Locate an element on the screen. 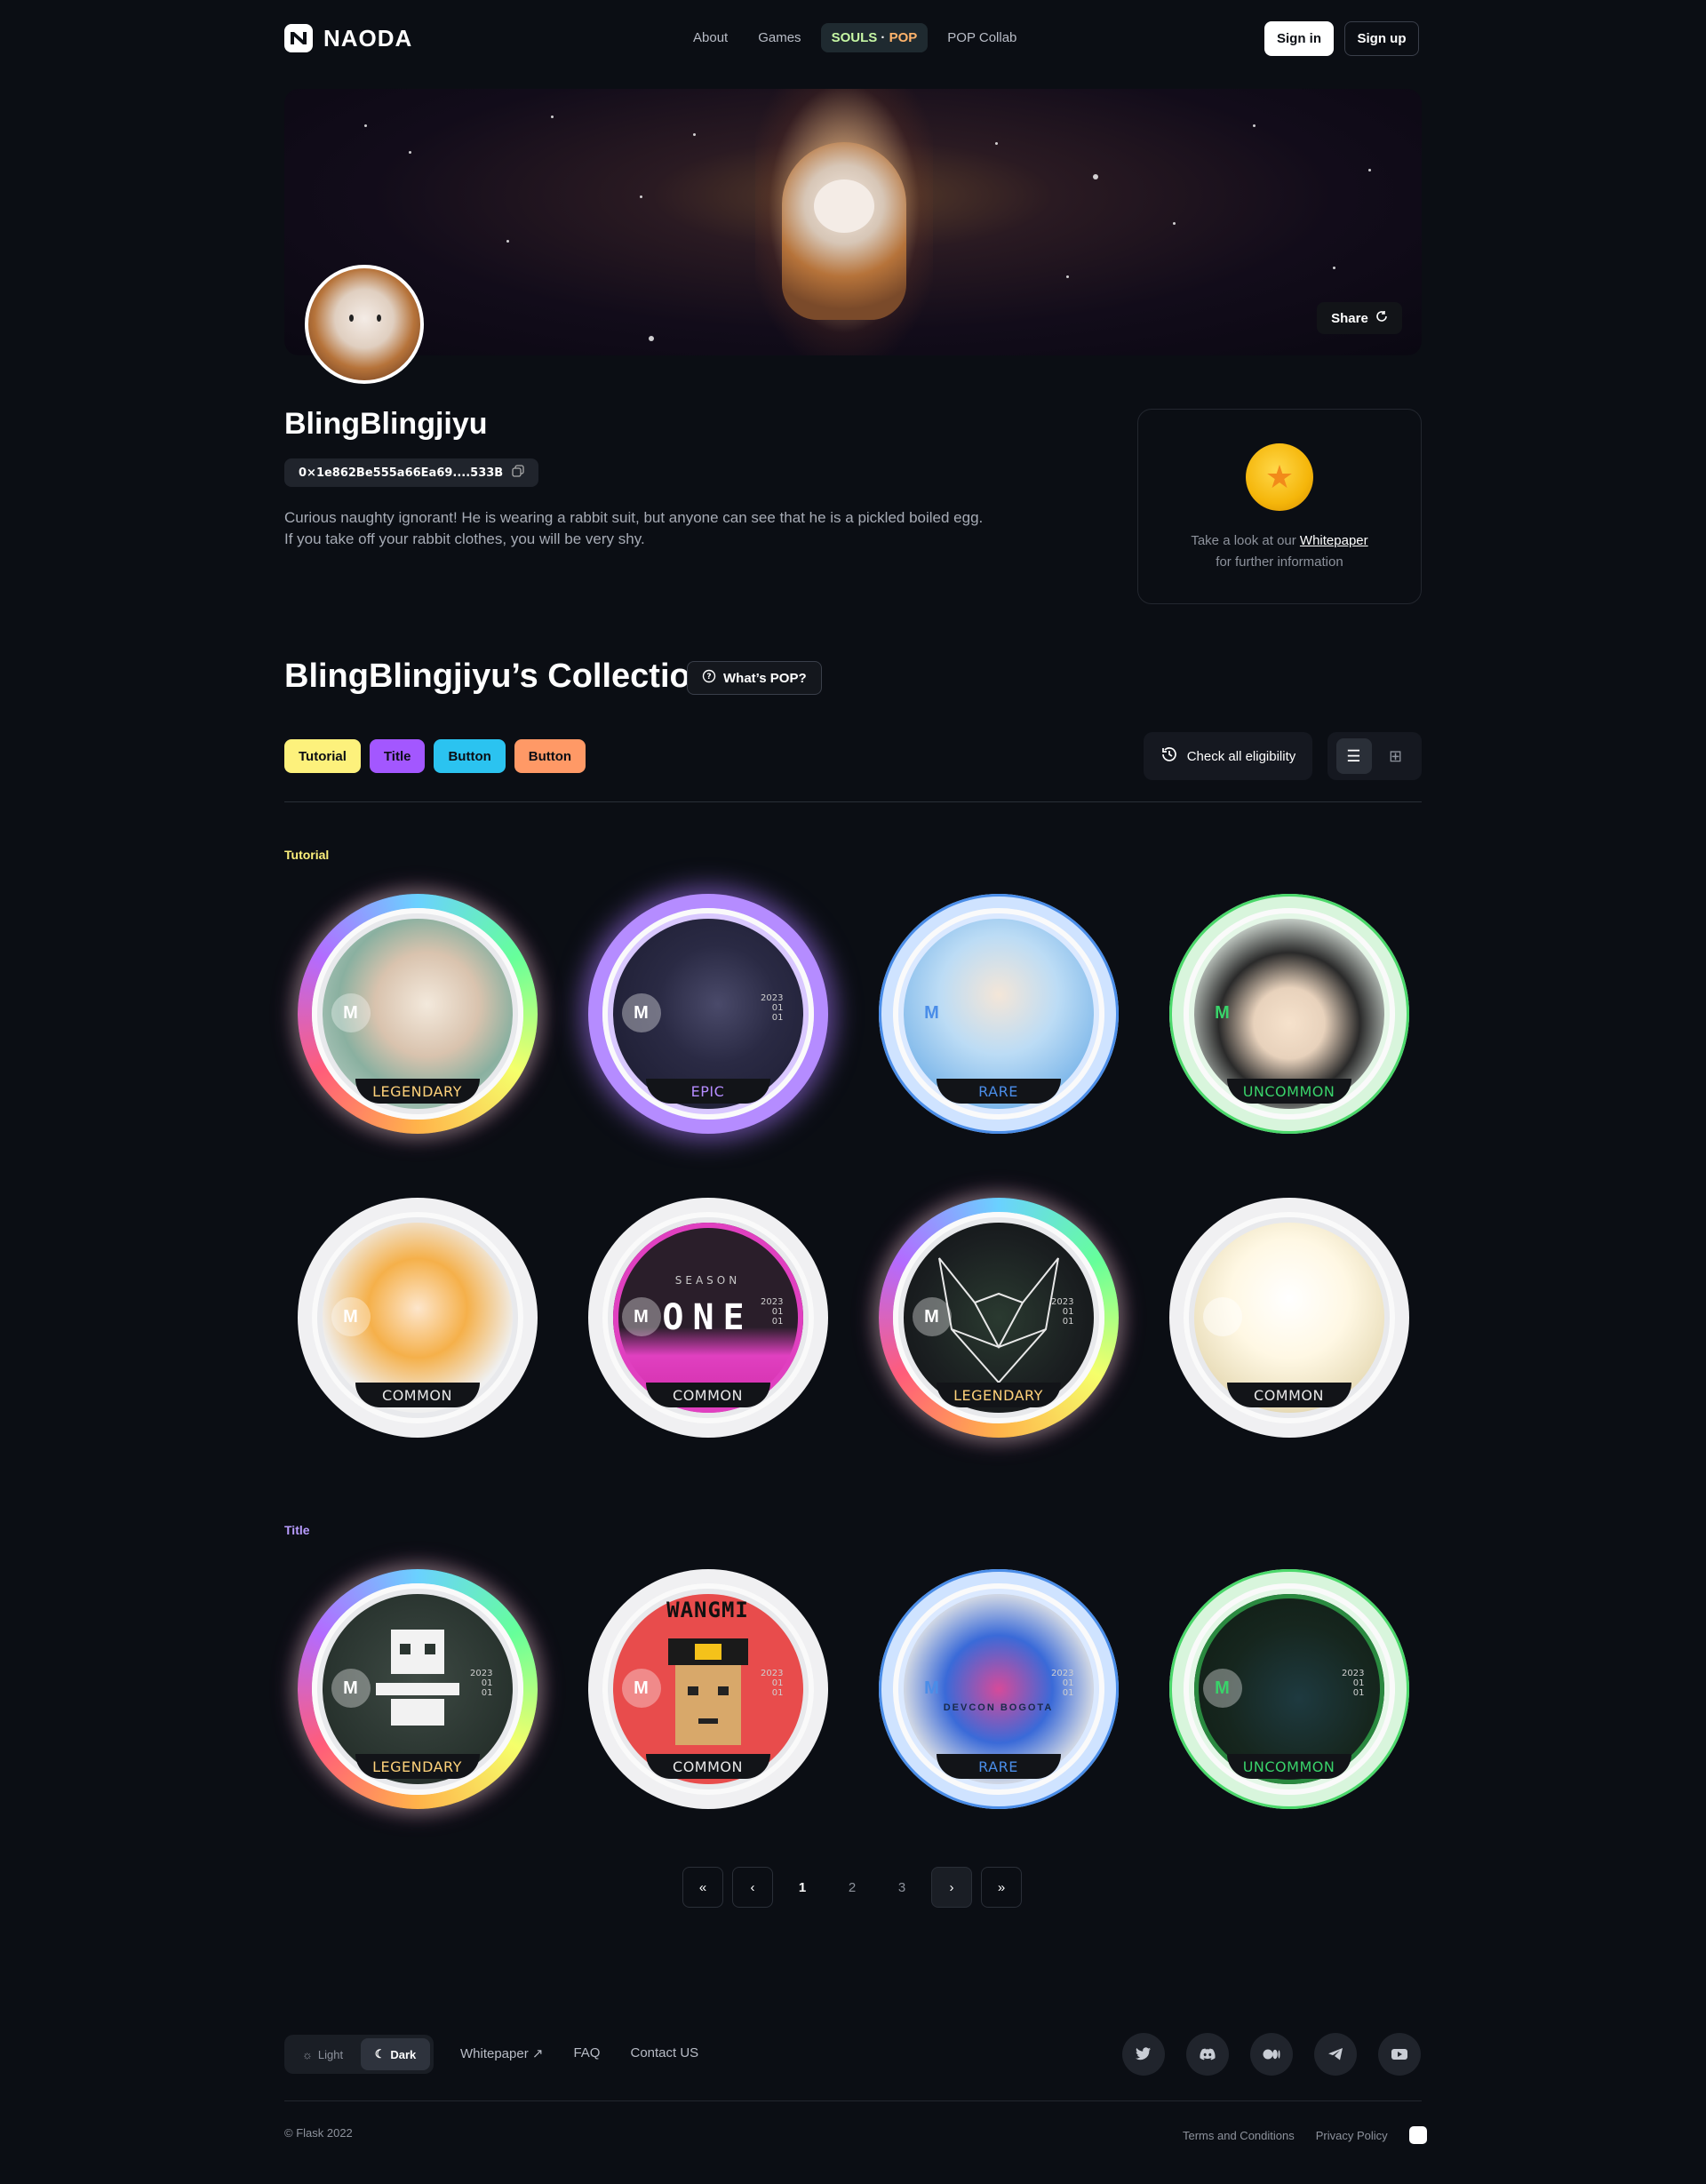 This screenshot has width=1706, height=2184. medium-icon is located at coordinates (1271, 2054).